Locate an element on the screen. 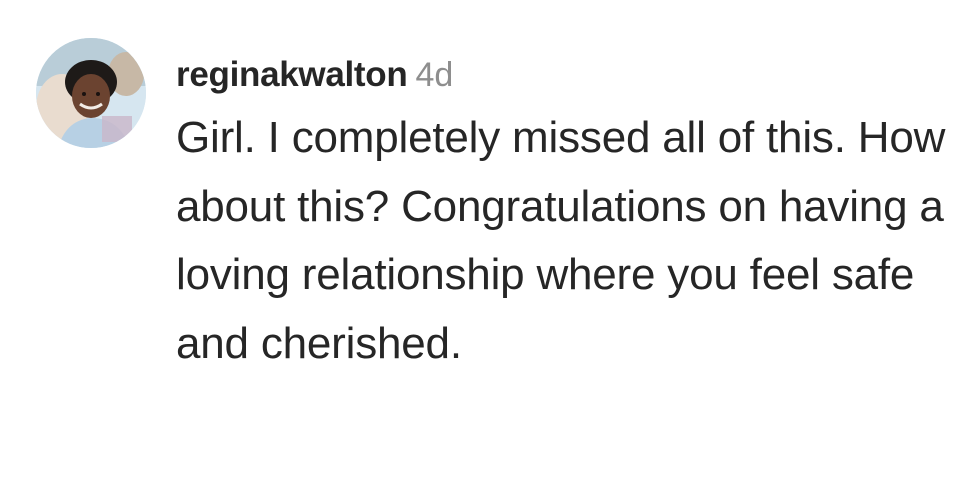  avatar is located at coordinates (91, 93).